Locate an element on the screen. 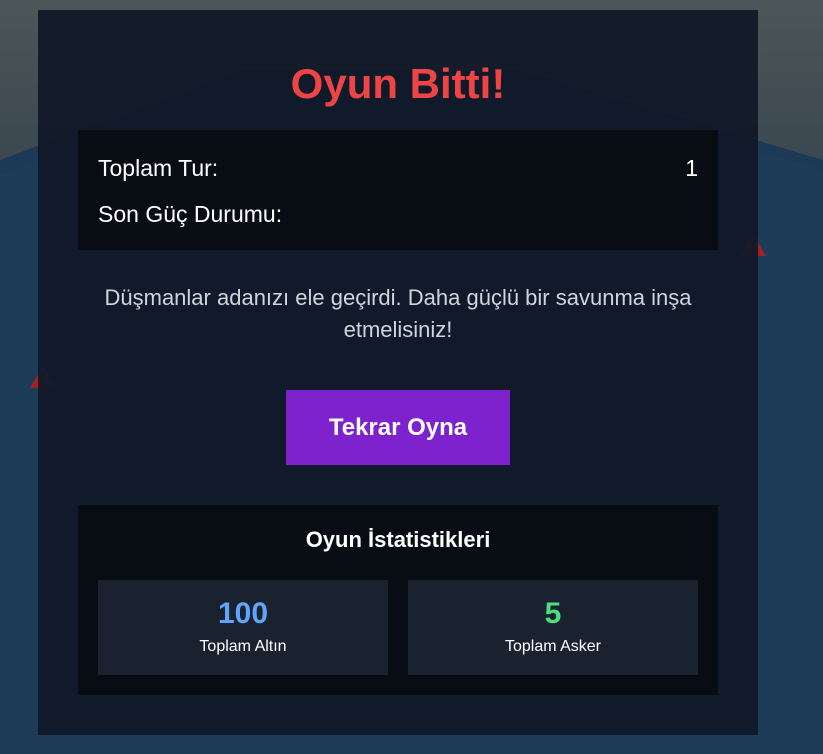  total-rounds-label: Toplam Tur: is located at coordinates (158, 168).